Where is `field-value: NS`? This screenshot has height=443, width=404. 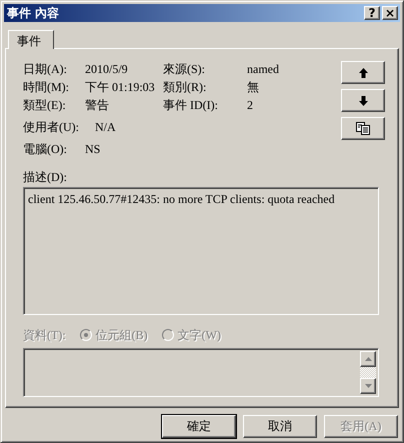 field-value: NS is located at coordinates (93, 149).